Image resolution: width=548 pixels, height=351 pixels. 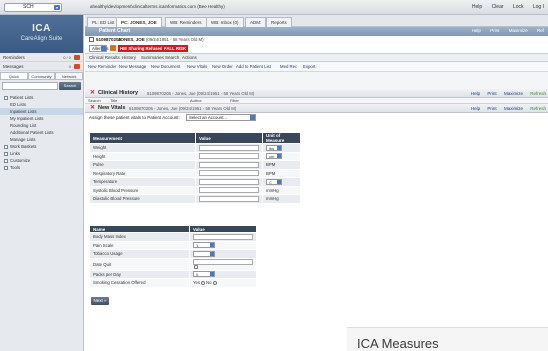 What do you see at coordinates (234, 100) in the screenshot?
I see `column-filter: Filter` at bounding box center [234, 100].